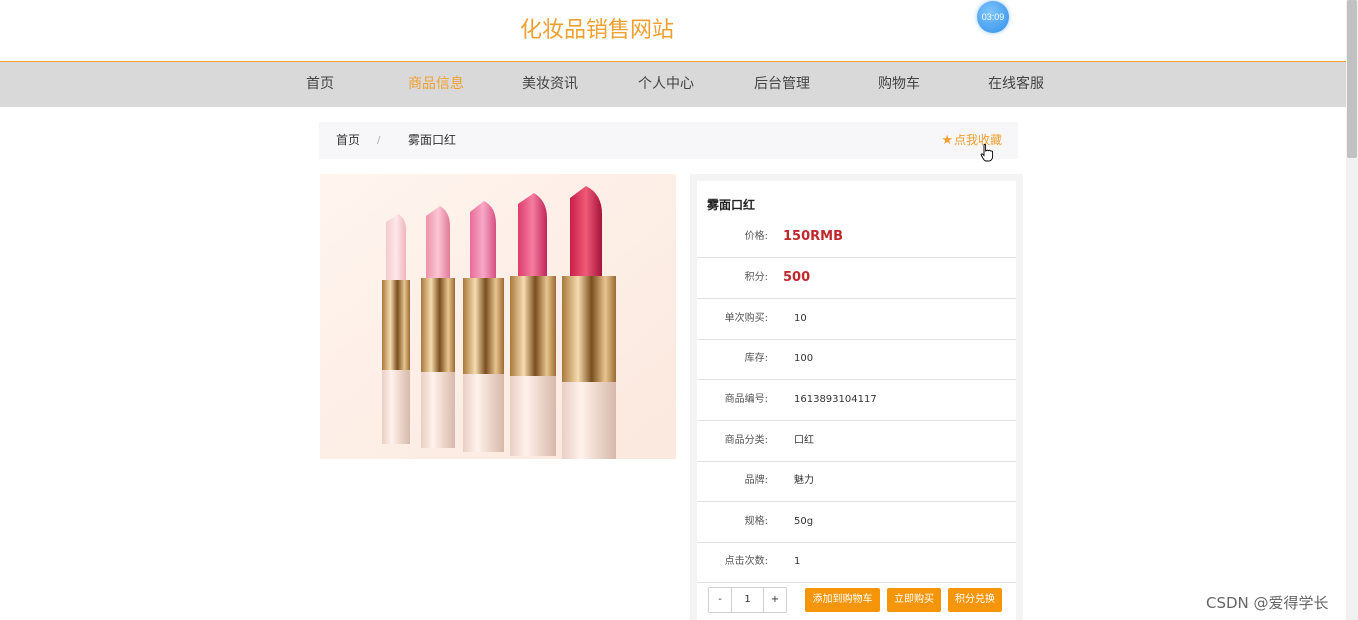 This screenshot has width=1358, height=620. I want to click on nav-item-online-service: 在线客服, so click(1016, 84).